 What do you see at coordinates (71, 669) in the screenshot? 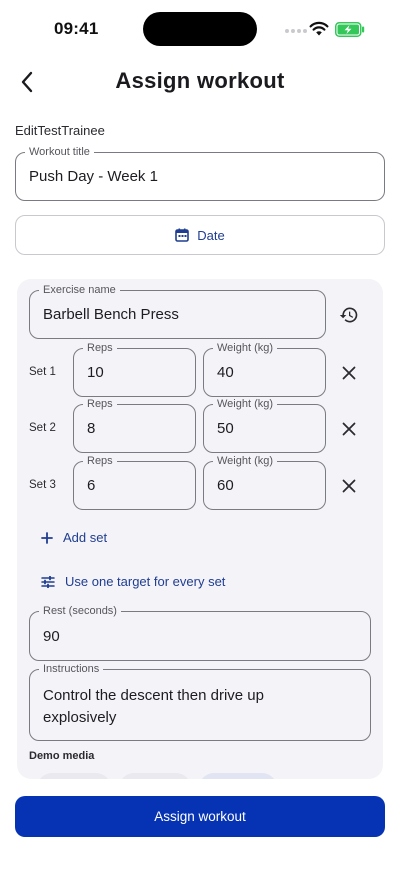
I see `instructions-label: Instructions` at bounding box center [71, 669].